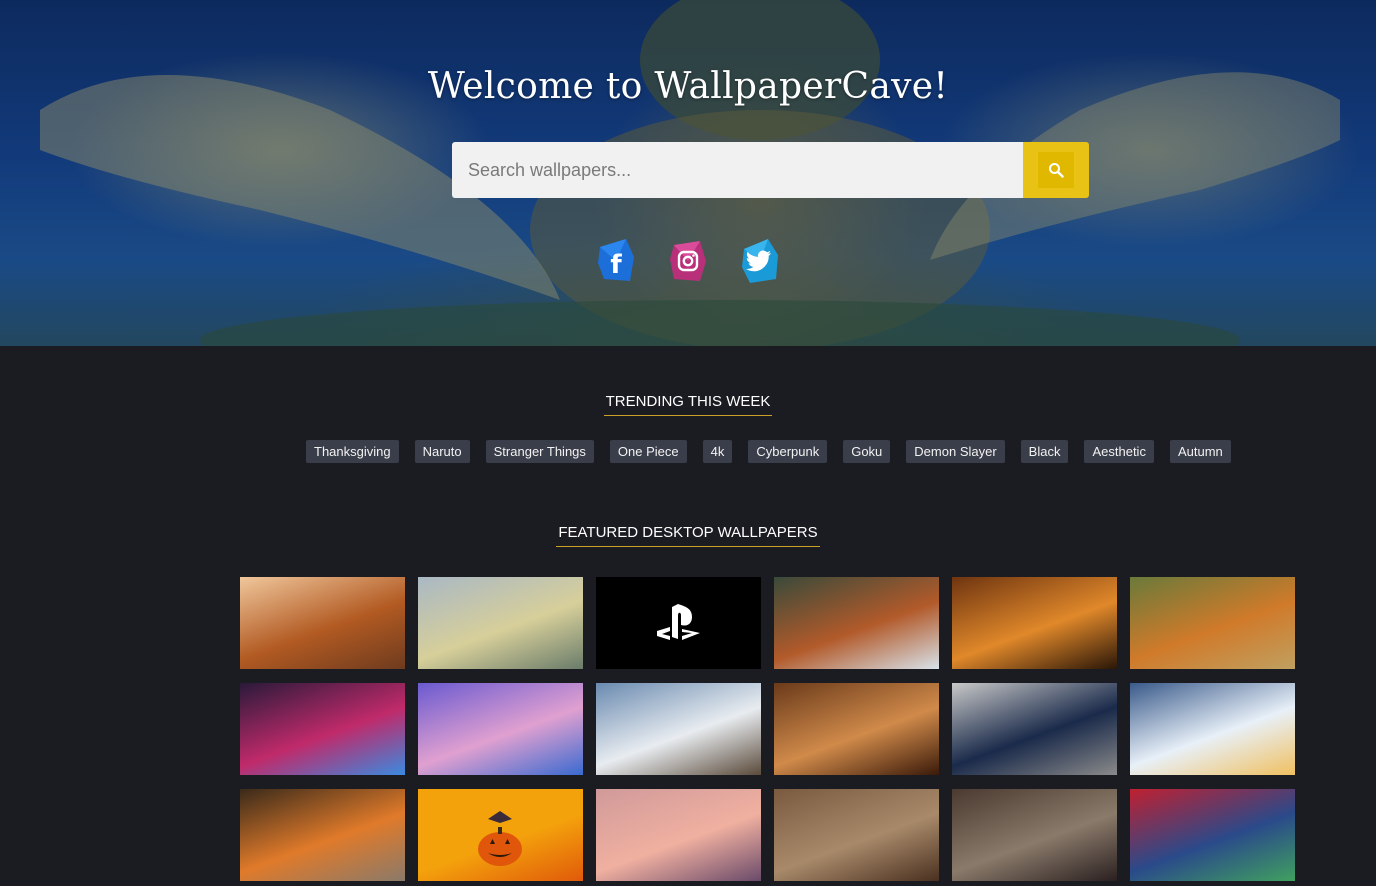  Describe the element at coordinates (856, 623) in the screenshot. I see `wallpaper-aerial-autumn-road` at that location.